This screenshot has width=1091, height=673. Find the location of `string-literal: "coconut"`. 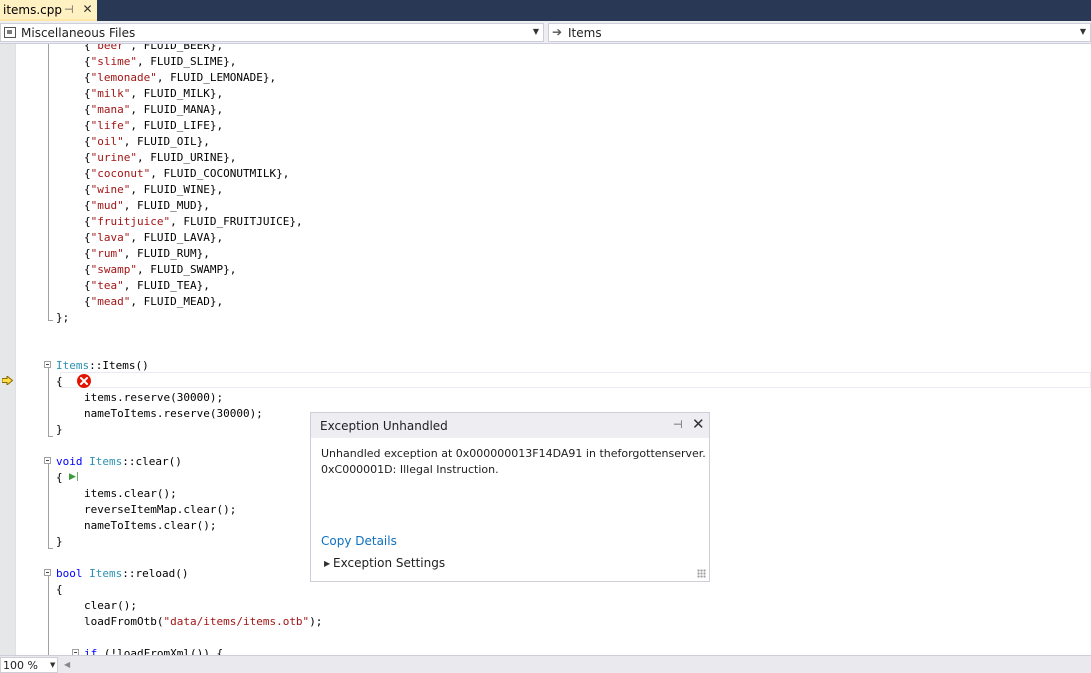

string-literal: "coconut" is located at coordinates (120, 173).